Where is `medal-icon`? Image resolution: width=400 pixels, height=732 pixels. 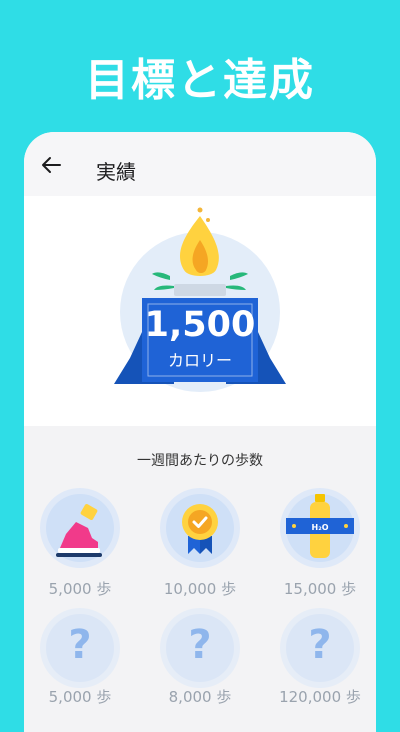 medal-icon is located at coordinates (200, 529).